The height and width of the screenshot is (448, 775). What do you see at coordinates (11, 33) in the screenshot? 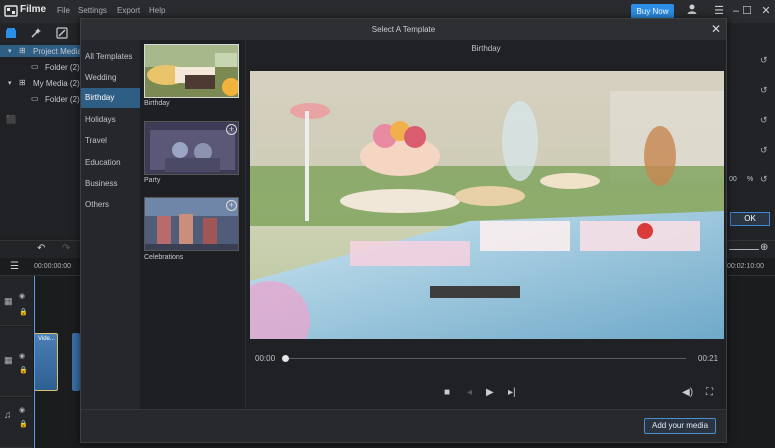
I see `media-icon` at bounding box center [11, 33].